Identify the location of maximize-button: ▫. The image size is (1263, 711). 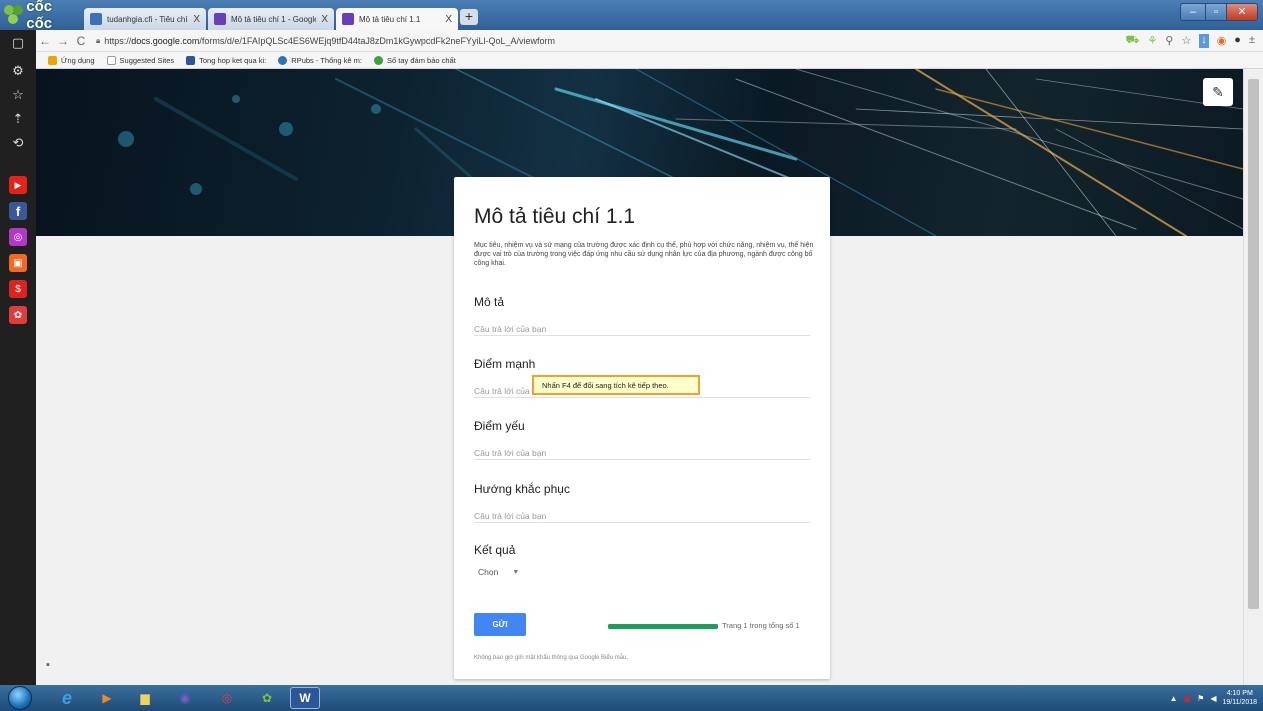
(1216, 12).